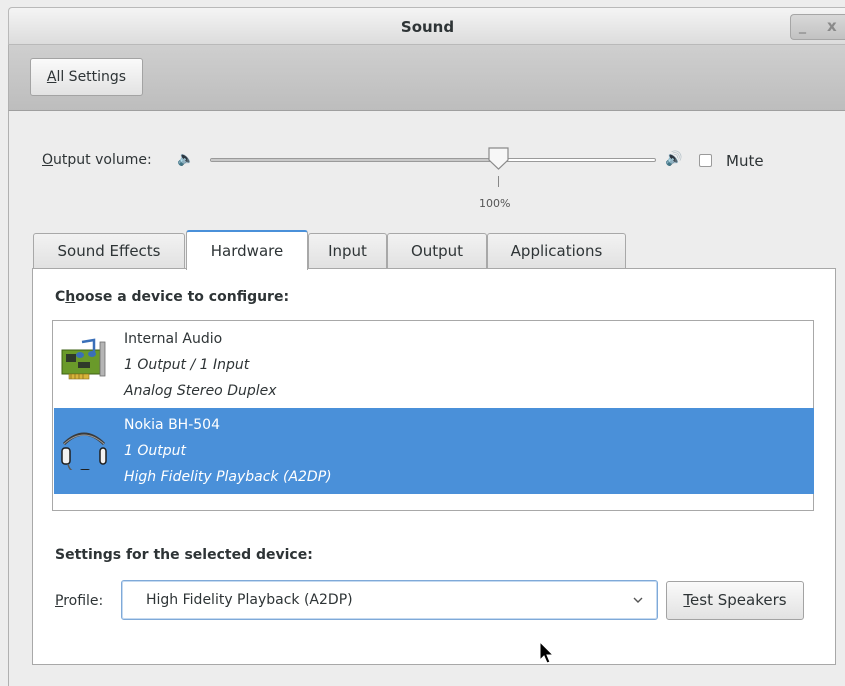 This screenshot has width=845, height=686. I want to click on chevron-down-icon, so click(638, 600).